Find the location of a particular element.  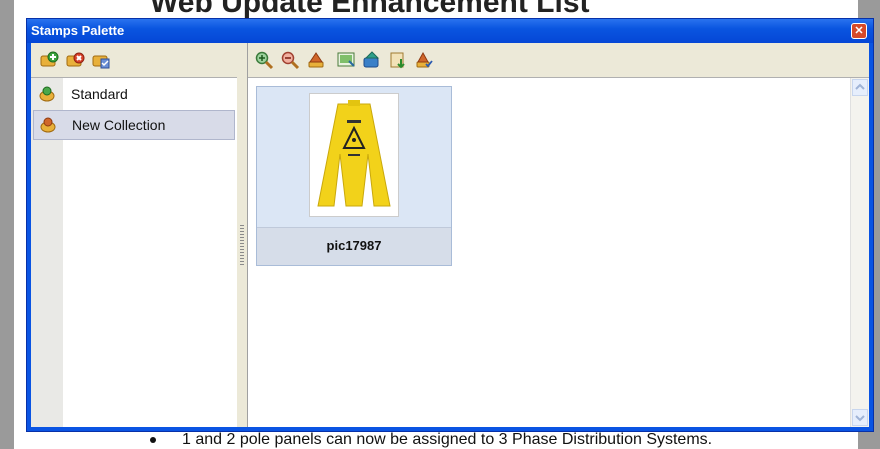

export-stamp-icon is located at coordinates (398, 60).